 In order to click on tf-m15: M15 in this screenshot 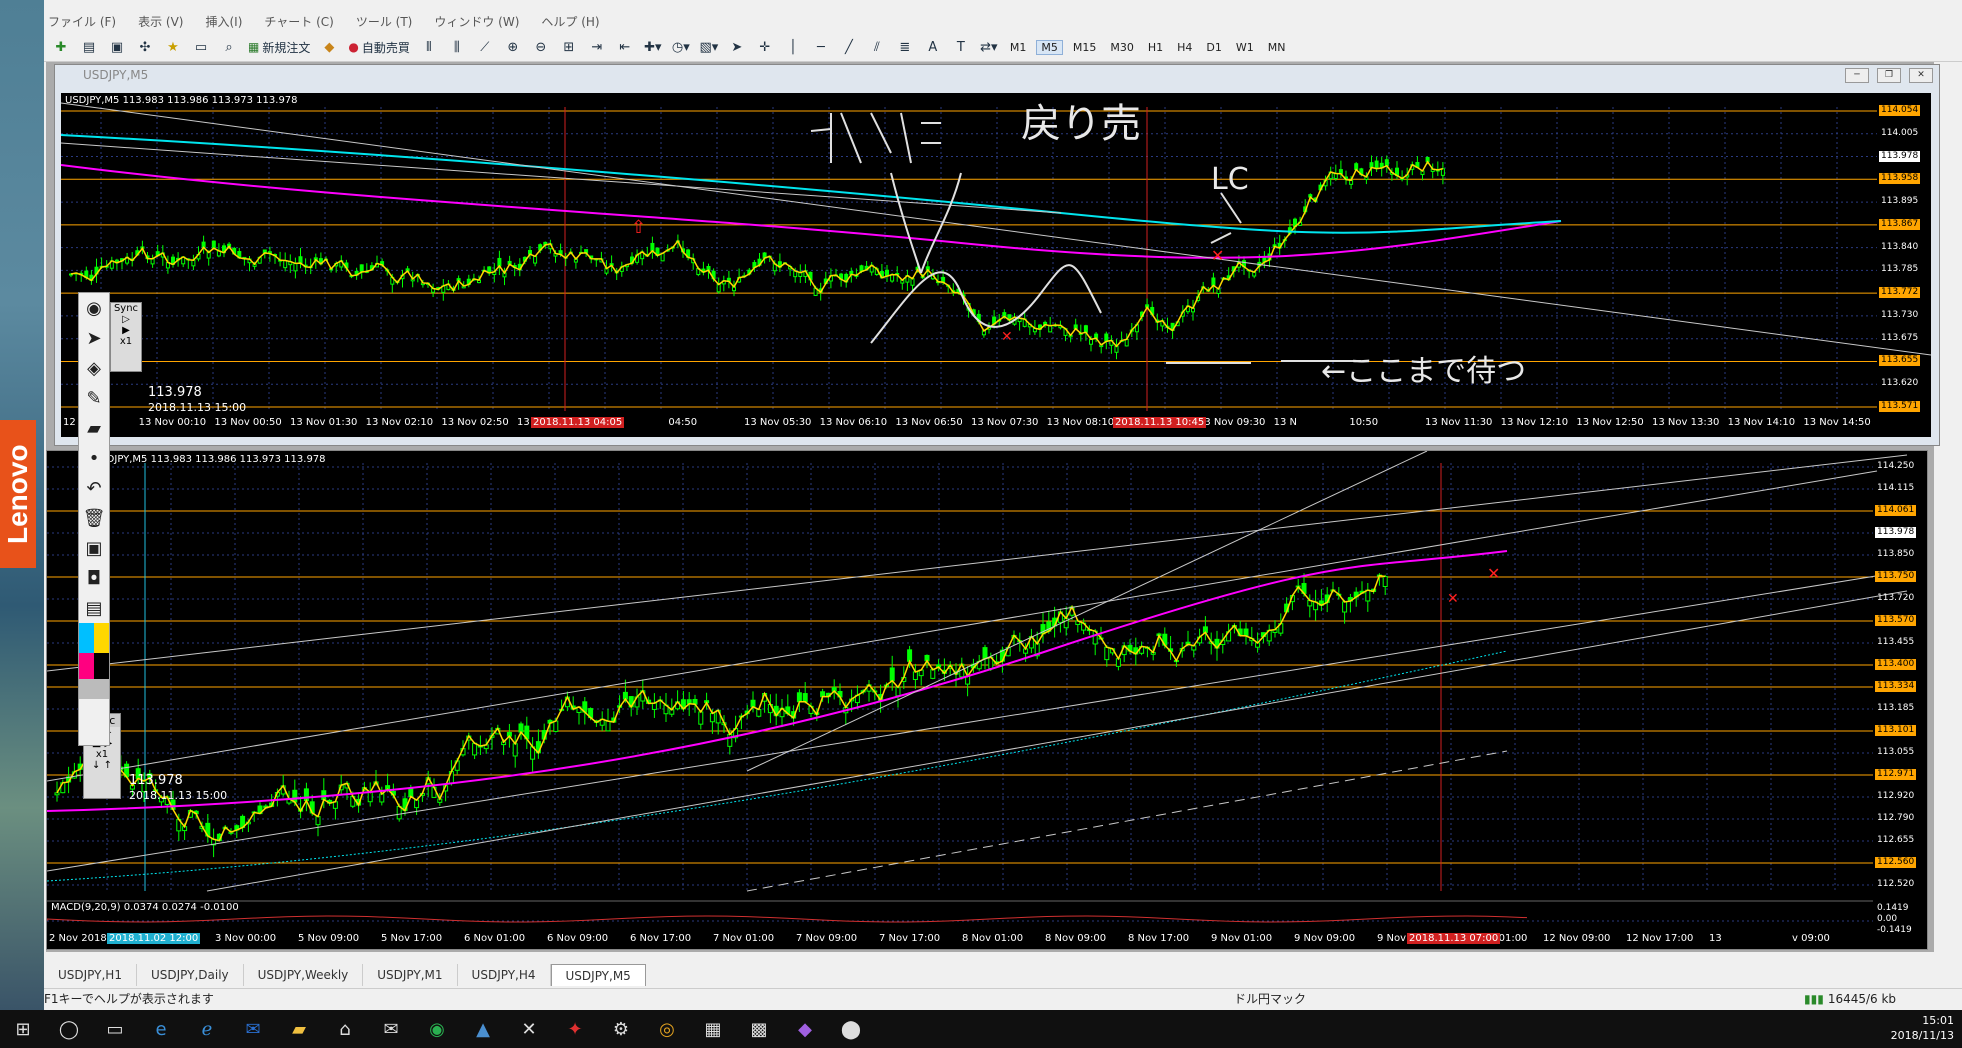, I will do `click(1085, 47)`.